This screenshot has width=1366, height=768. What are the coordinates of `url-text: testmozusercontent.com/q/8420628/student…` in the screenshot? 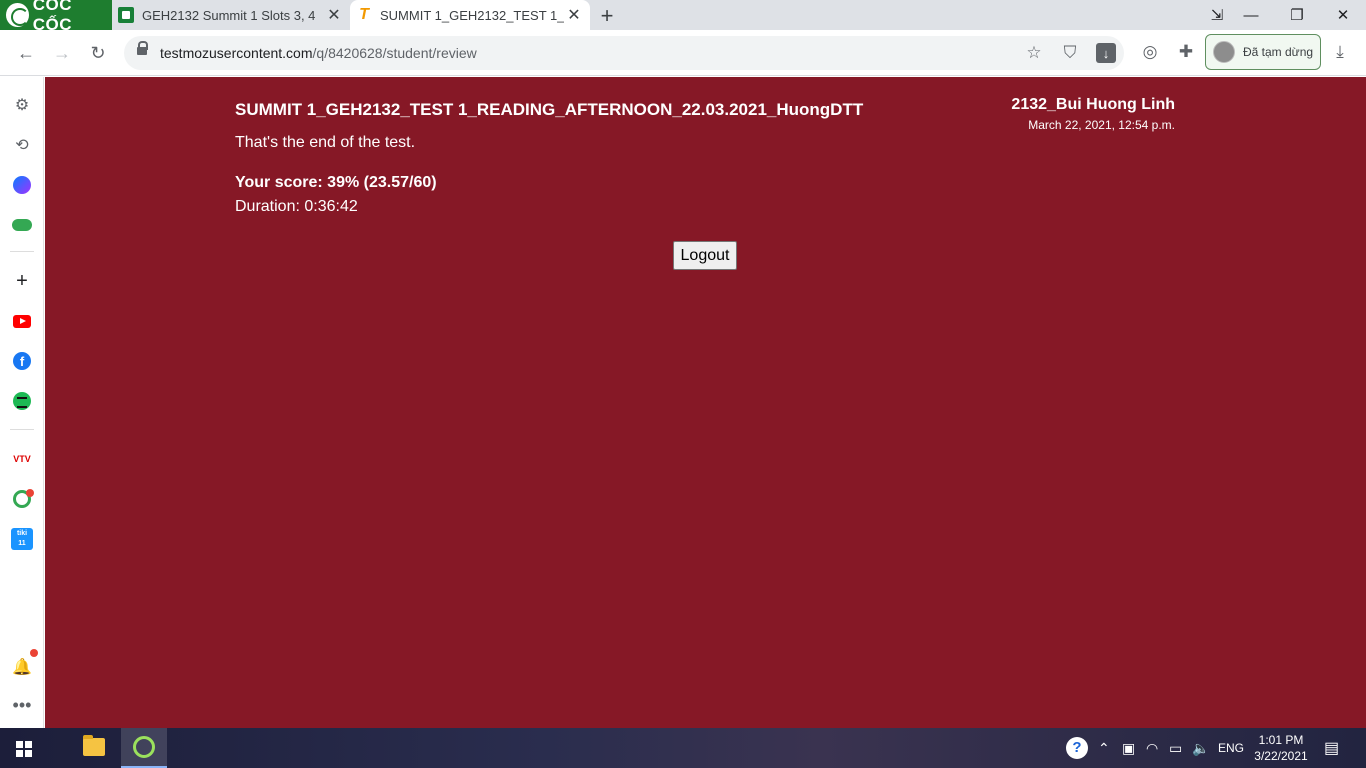 It's located at (318, 53).